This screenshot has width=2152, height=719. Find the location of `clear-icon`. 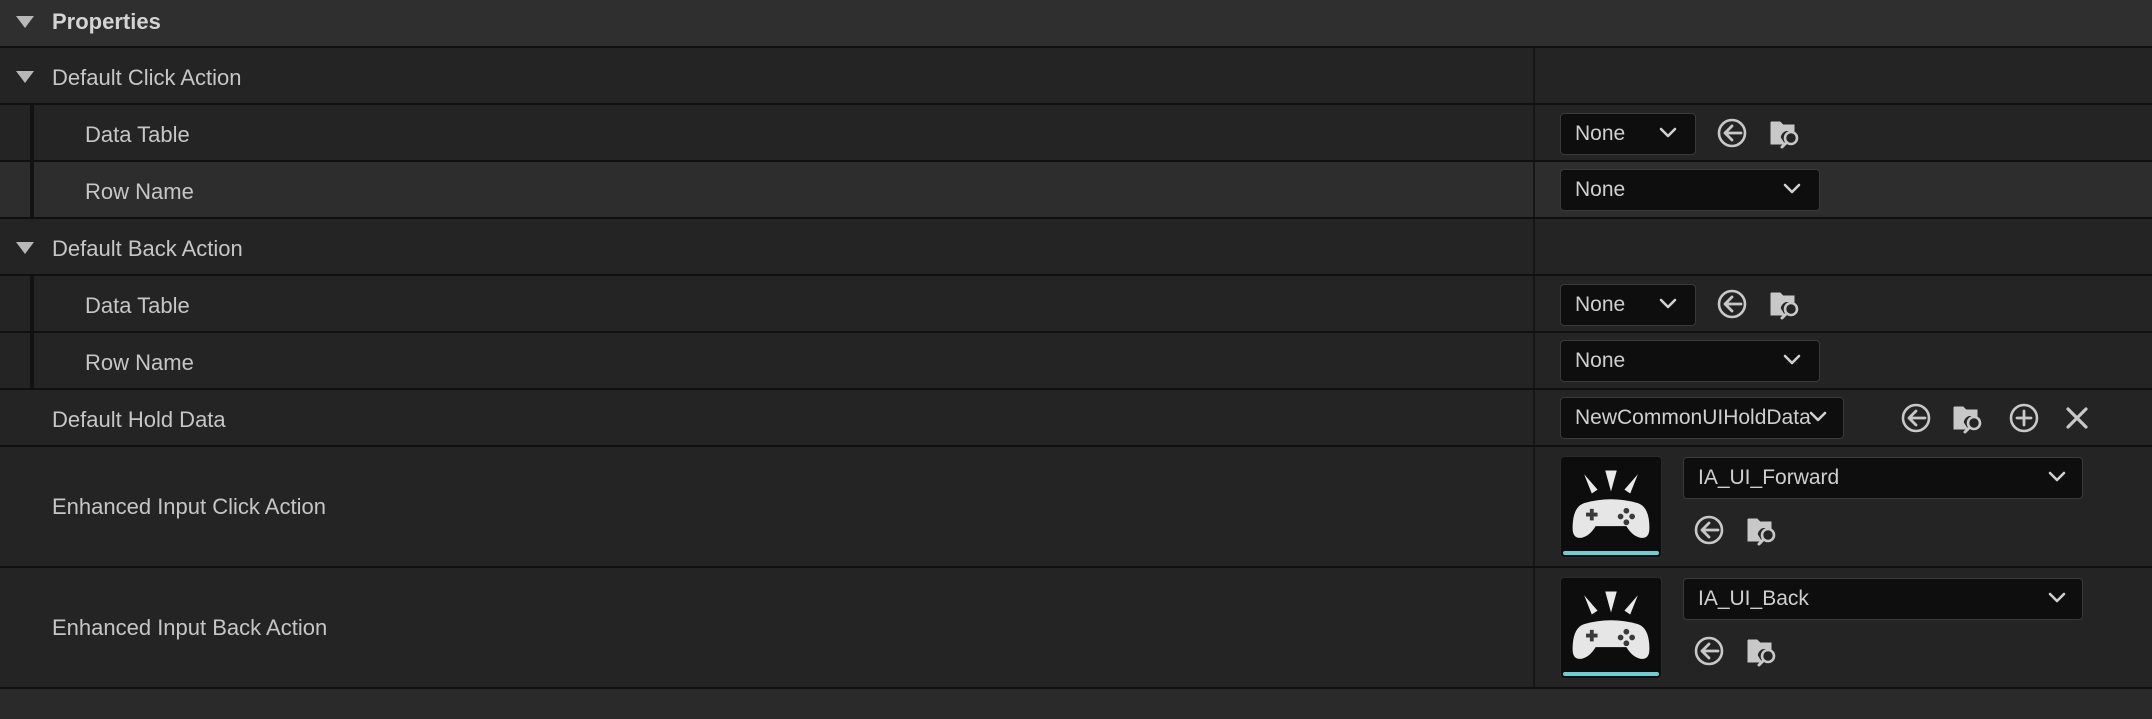

clear-icon is located at coordinates (2077, 418).